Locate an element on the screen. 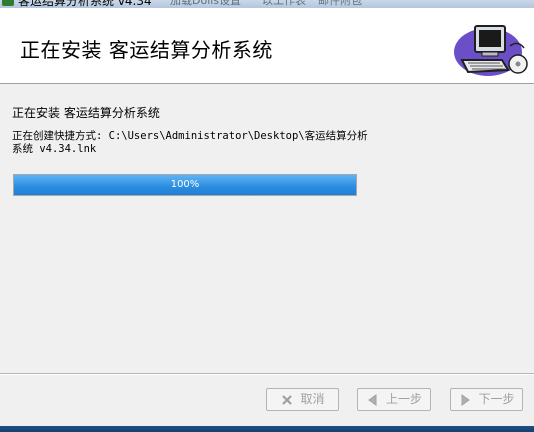 This screenshot has width=534, height=432. background-window-text: 以工作表 is located at coordinates (284, 3).